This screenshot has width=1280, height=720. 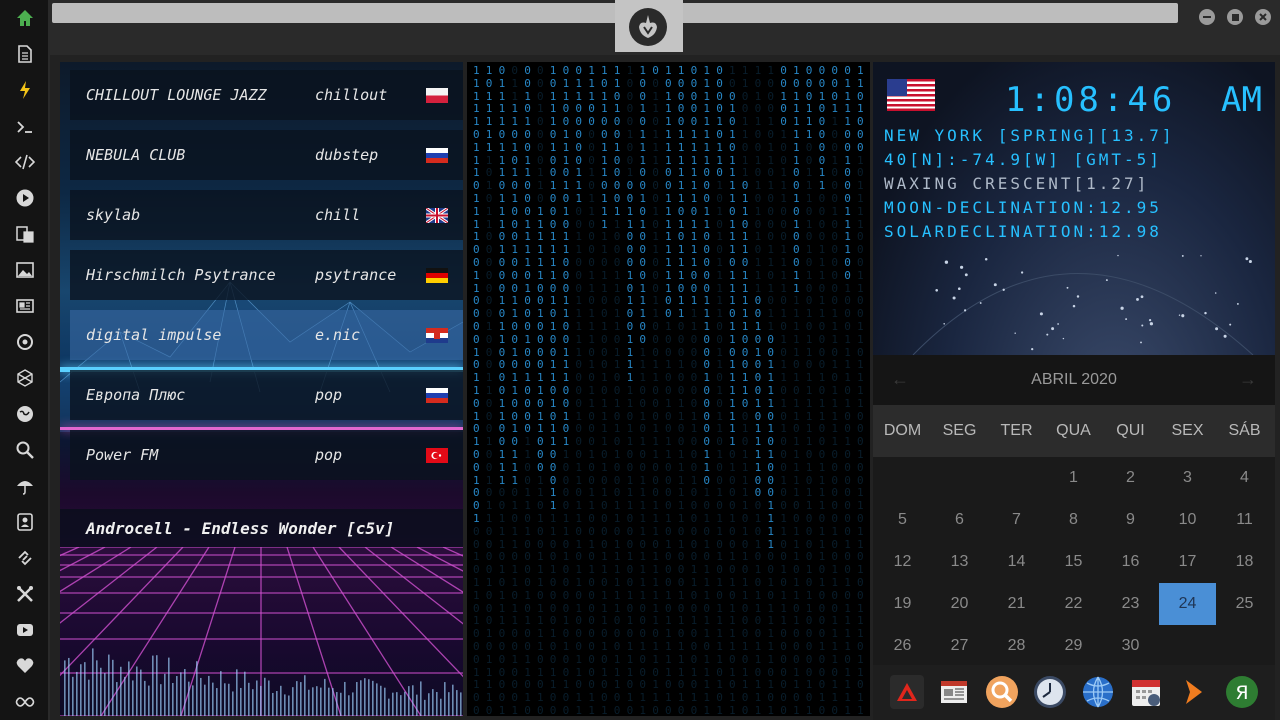 What do you see at coordinates (959, 562) in the screenshot?
I see `calendar-day: 13` at bounding box center [959, 562].